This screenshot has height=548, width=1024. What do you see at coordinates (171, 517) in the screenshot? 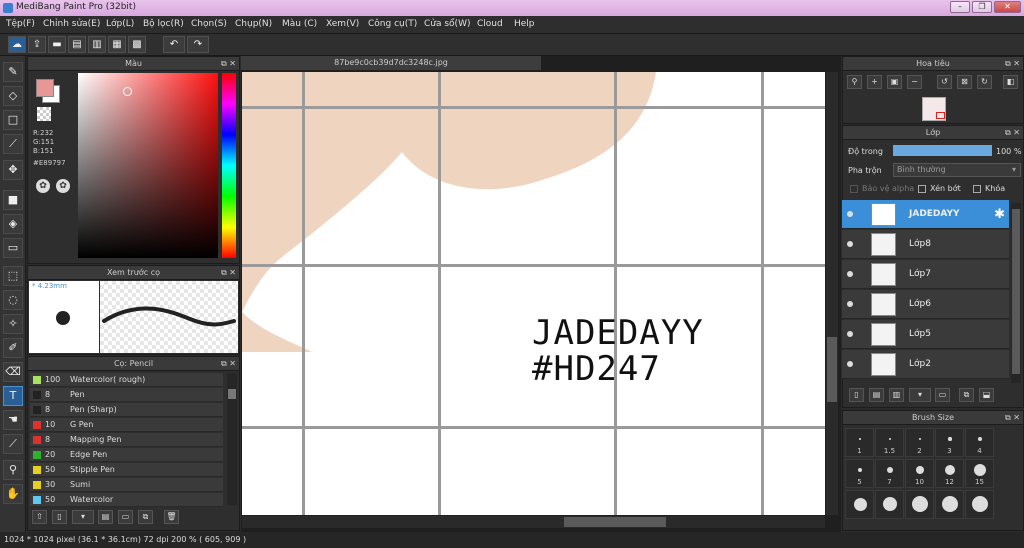
I see `delete-brush-icon: 🗑` at bounding box center [171, 517].